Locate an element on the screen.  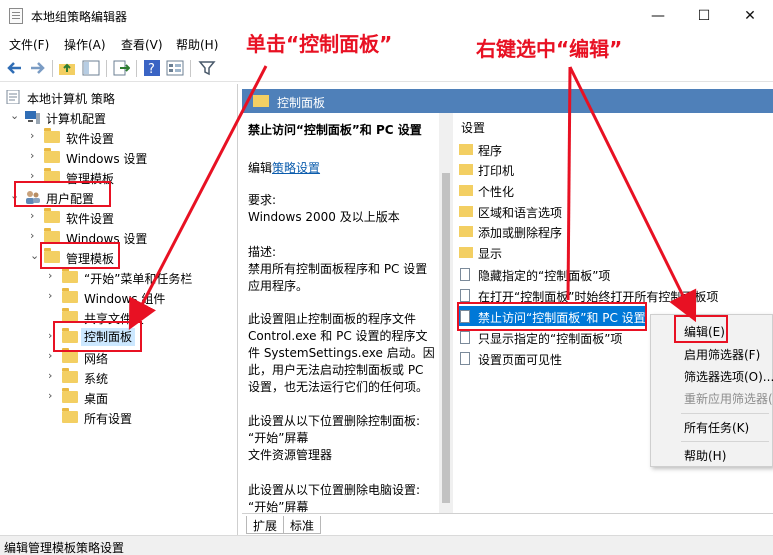
arrow-to-edit is located at coordinates (632, 194).